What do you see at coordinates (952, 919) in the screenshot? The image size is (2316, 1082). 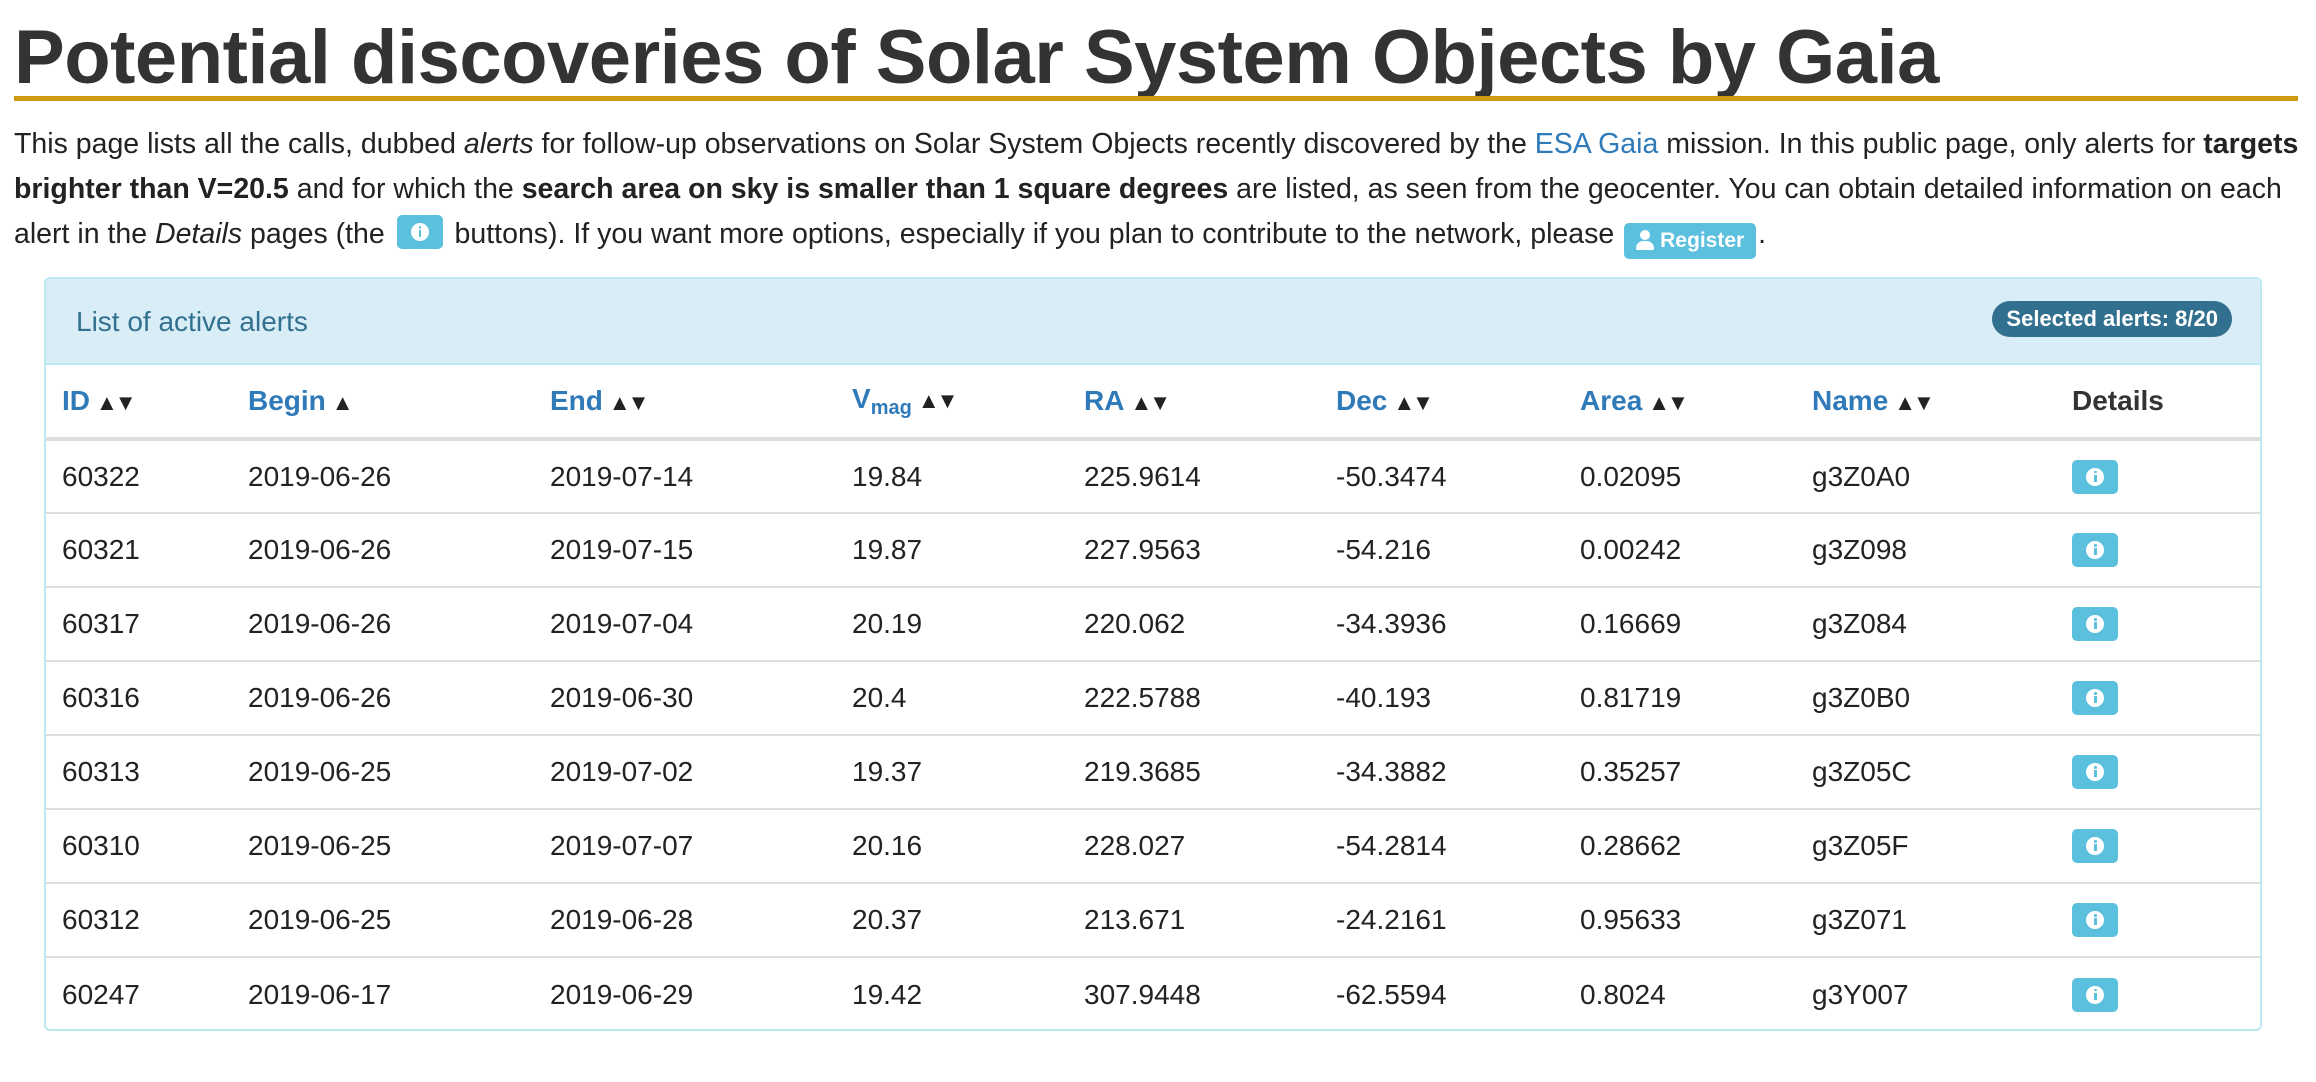 I see `cell-vmag: 20.37` at bounding box center [952, 919].